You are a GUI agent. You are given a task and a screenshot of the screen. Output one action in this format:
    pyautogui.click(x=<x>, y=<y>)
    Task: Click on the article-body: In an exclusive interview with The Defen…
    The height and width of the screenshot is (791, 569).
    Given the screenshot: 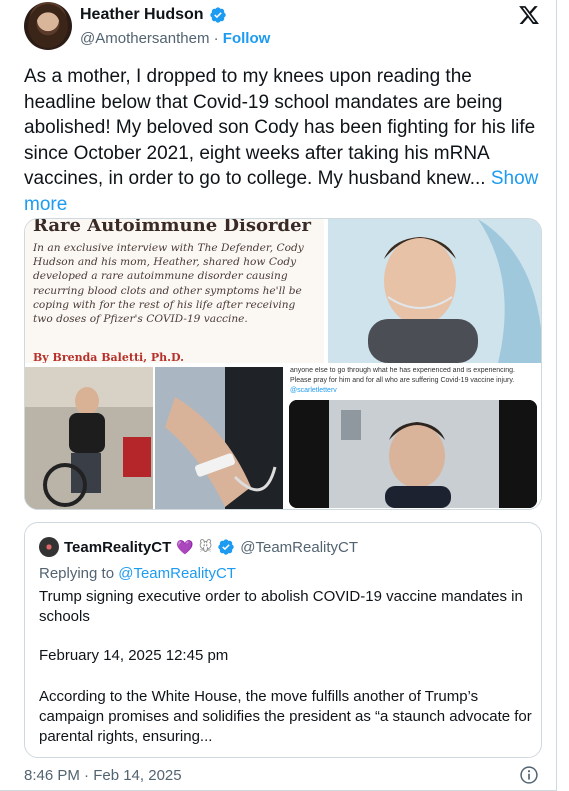 What is the action you would take?
    pyautogui.click(x=168, y=284)
    